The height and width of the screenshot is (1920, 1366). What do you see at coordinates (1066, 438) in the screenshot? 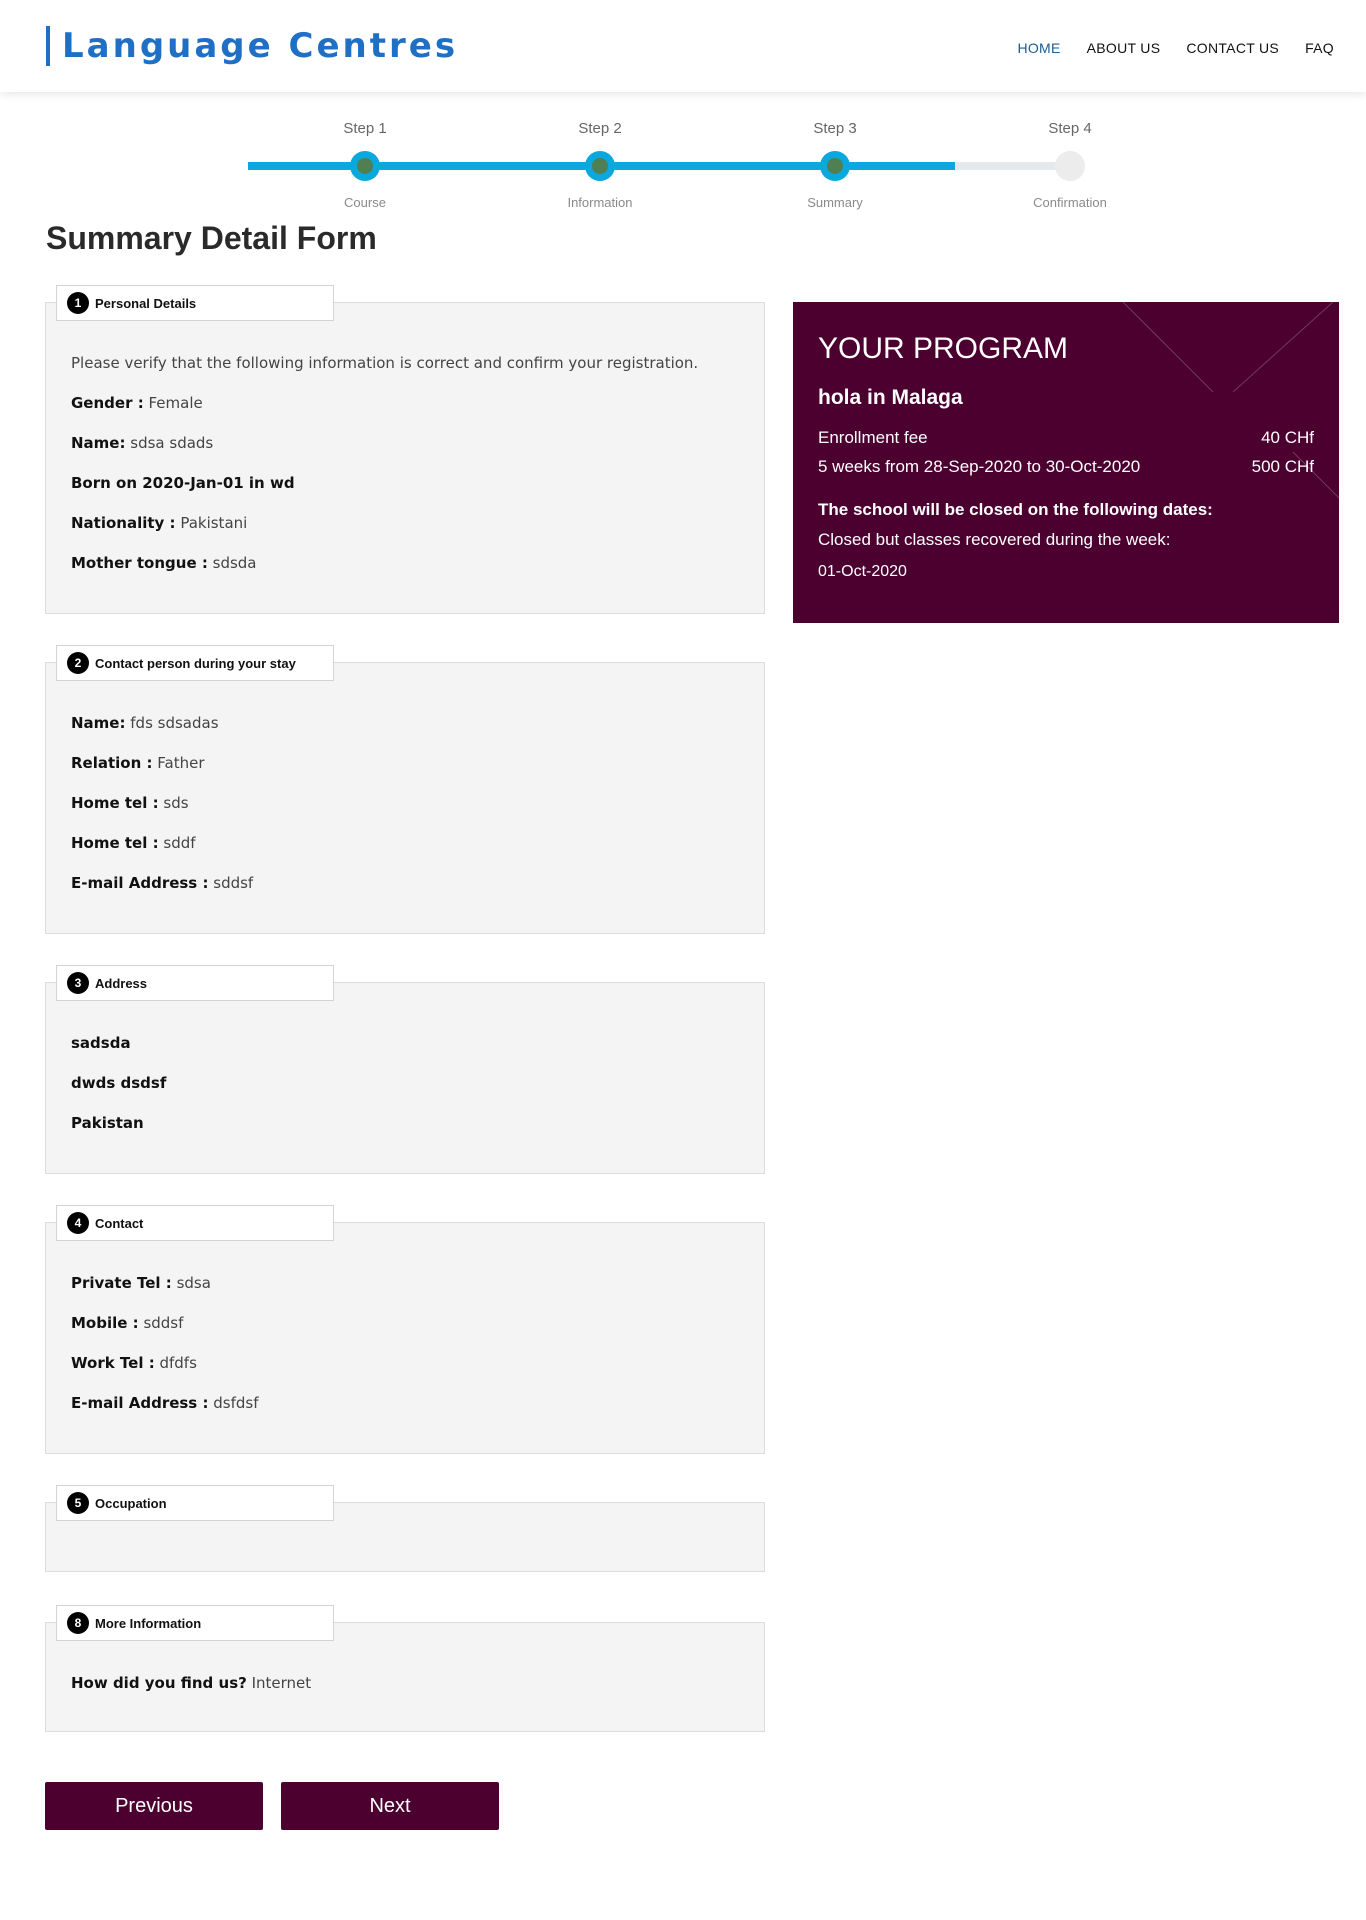
I see `enrollment-fee-row: Enrollment fee 40 CHf` at bounding box center [1066, 438].